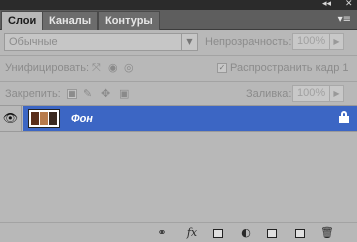  I want to click on lock-position-move-icon: ✥, so click(105, 94).